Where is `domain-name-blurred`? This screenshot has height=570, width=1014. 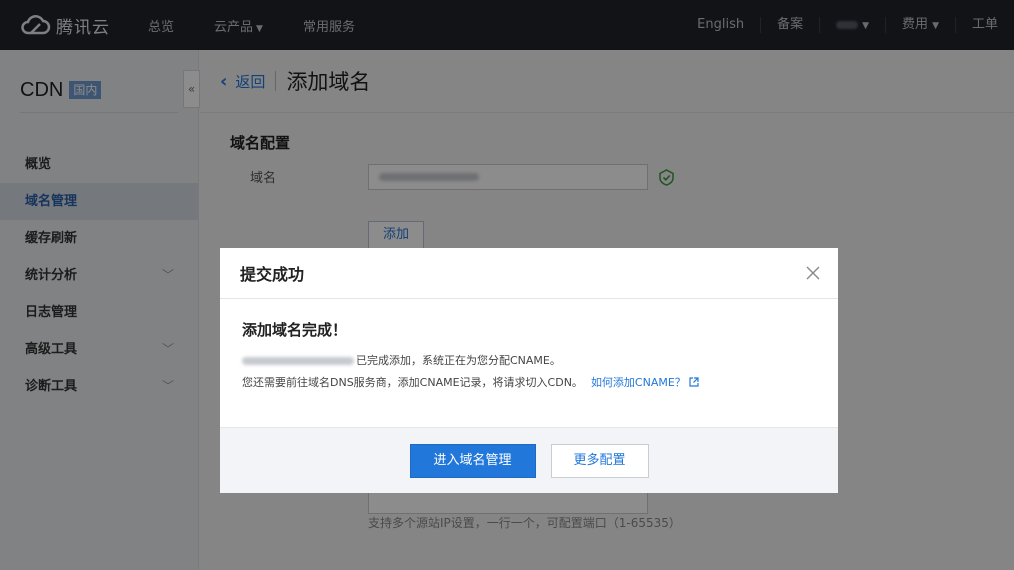 domain-name-blurred is located at coordinates (298, 361).